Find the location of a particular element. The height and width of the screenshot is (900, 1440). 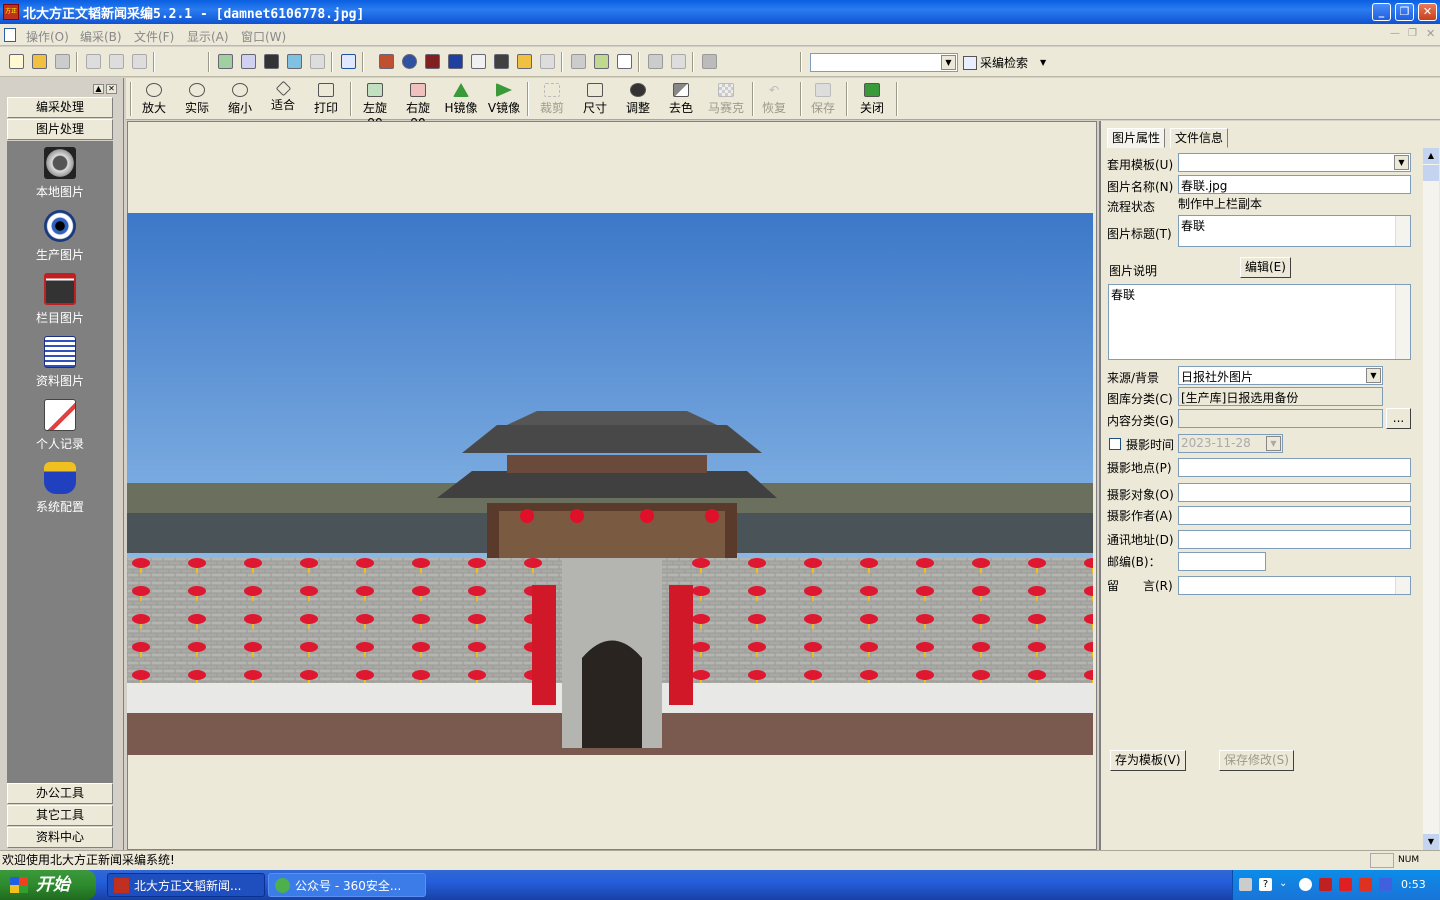

people-icon is located at coordinates (386, 61).